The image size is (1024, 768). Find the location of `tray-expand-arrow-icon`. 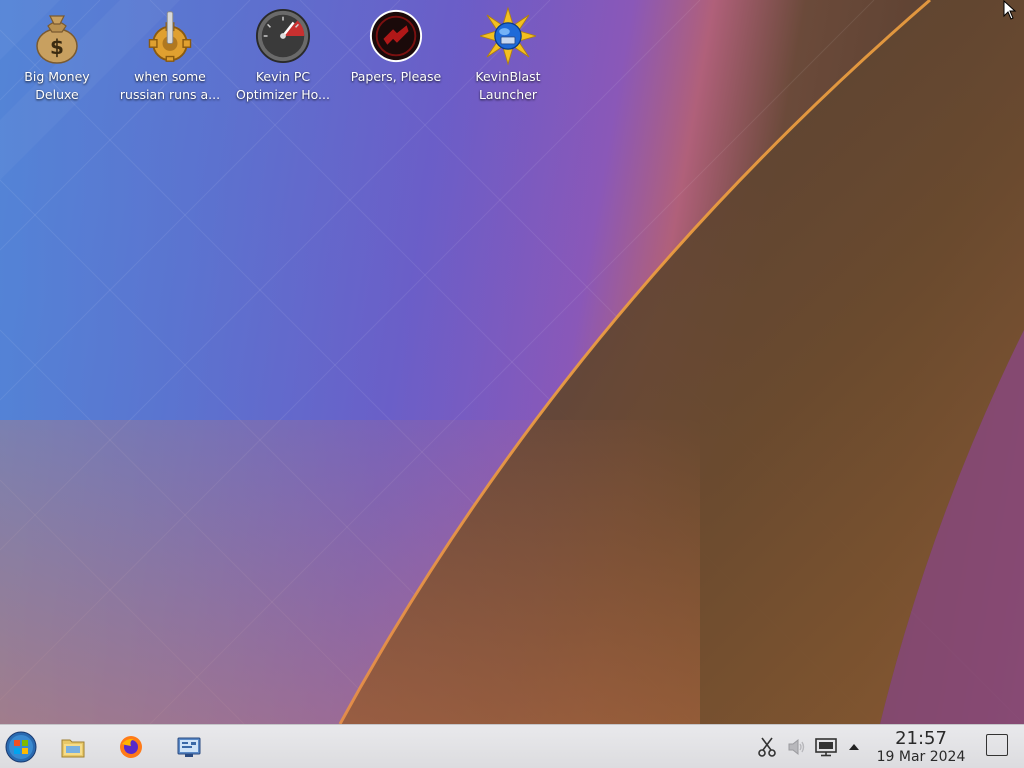

tray-expand-arrow-icon is located at coordinates (854, 747).